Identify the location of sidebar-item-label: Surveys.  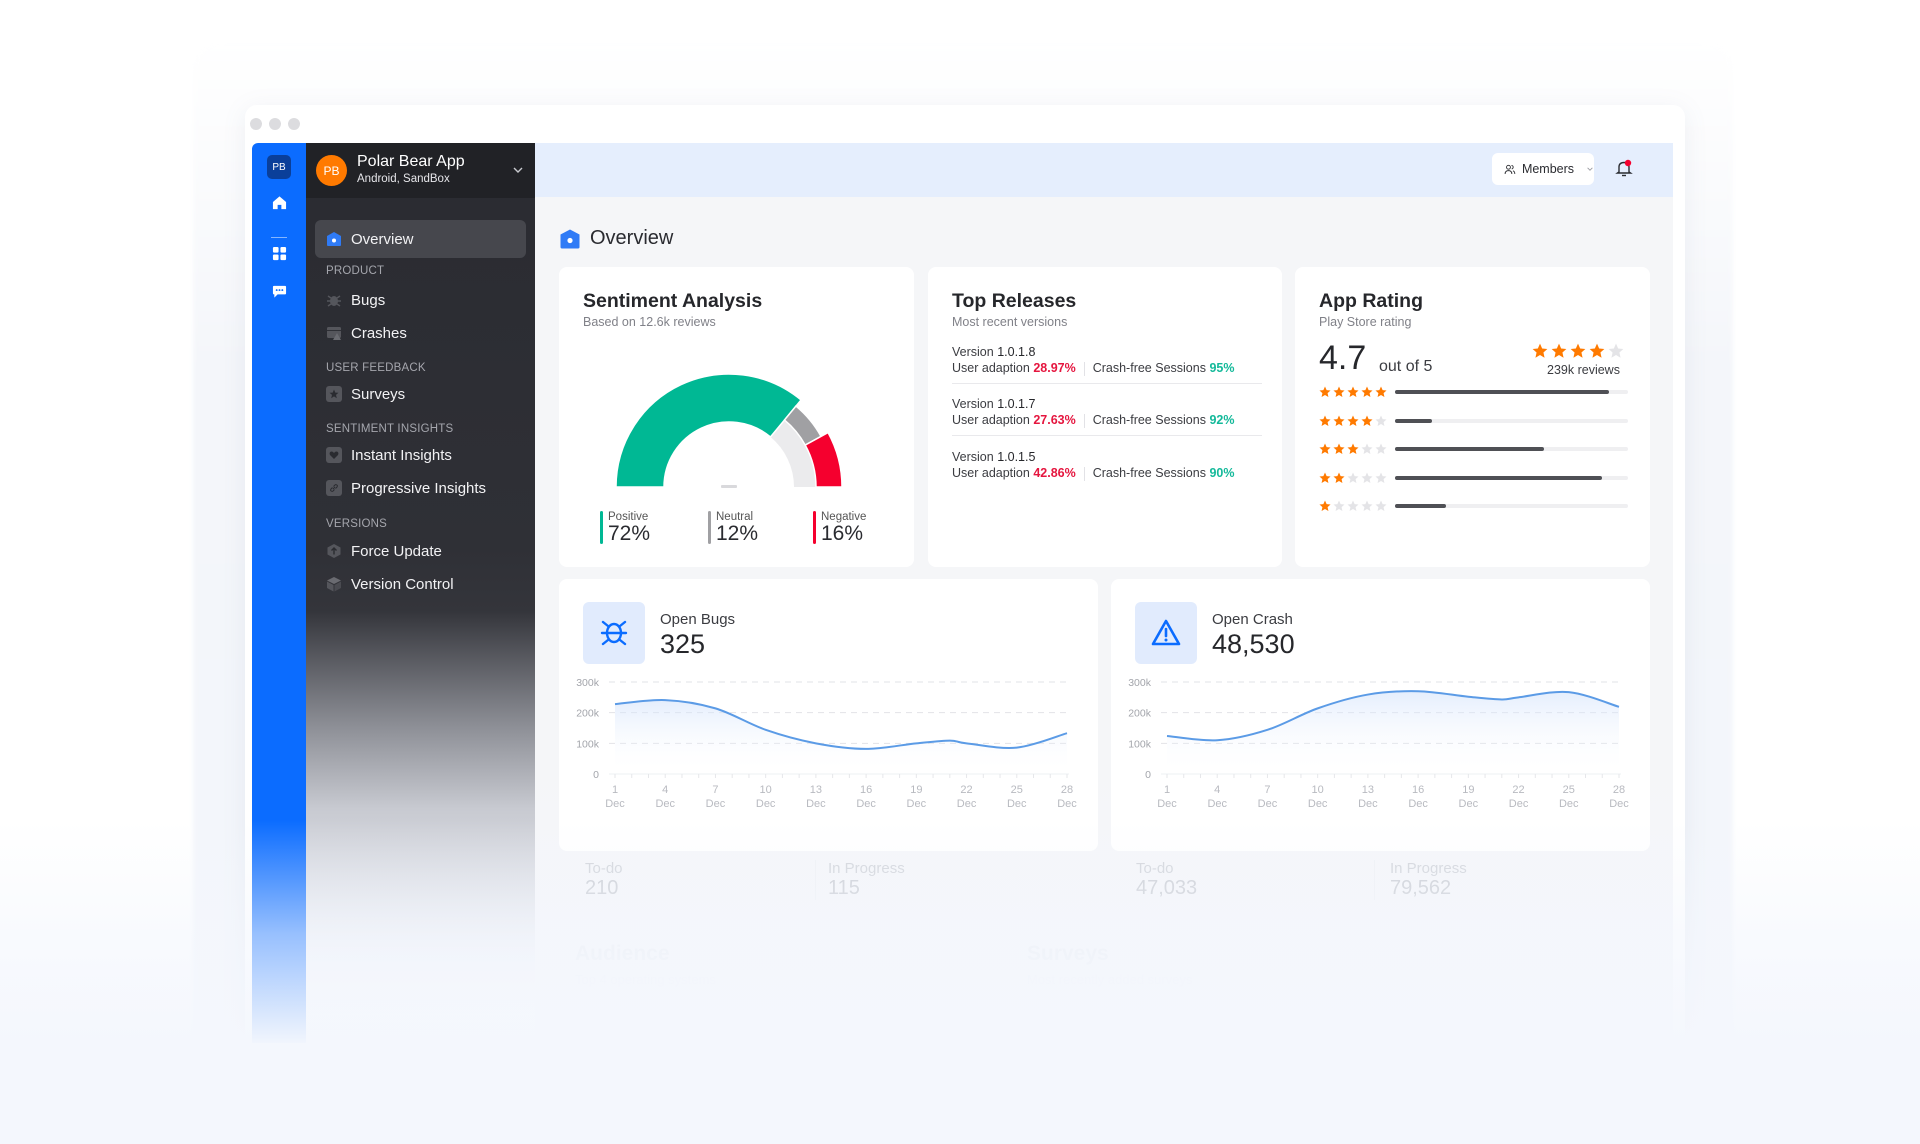
(378, 394).